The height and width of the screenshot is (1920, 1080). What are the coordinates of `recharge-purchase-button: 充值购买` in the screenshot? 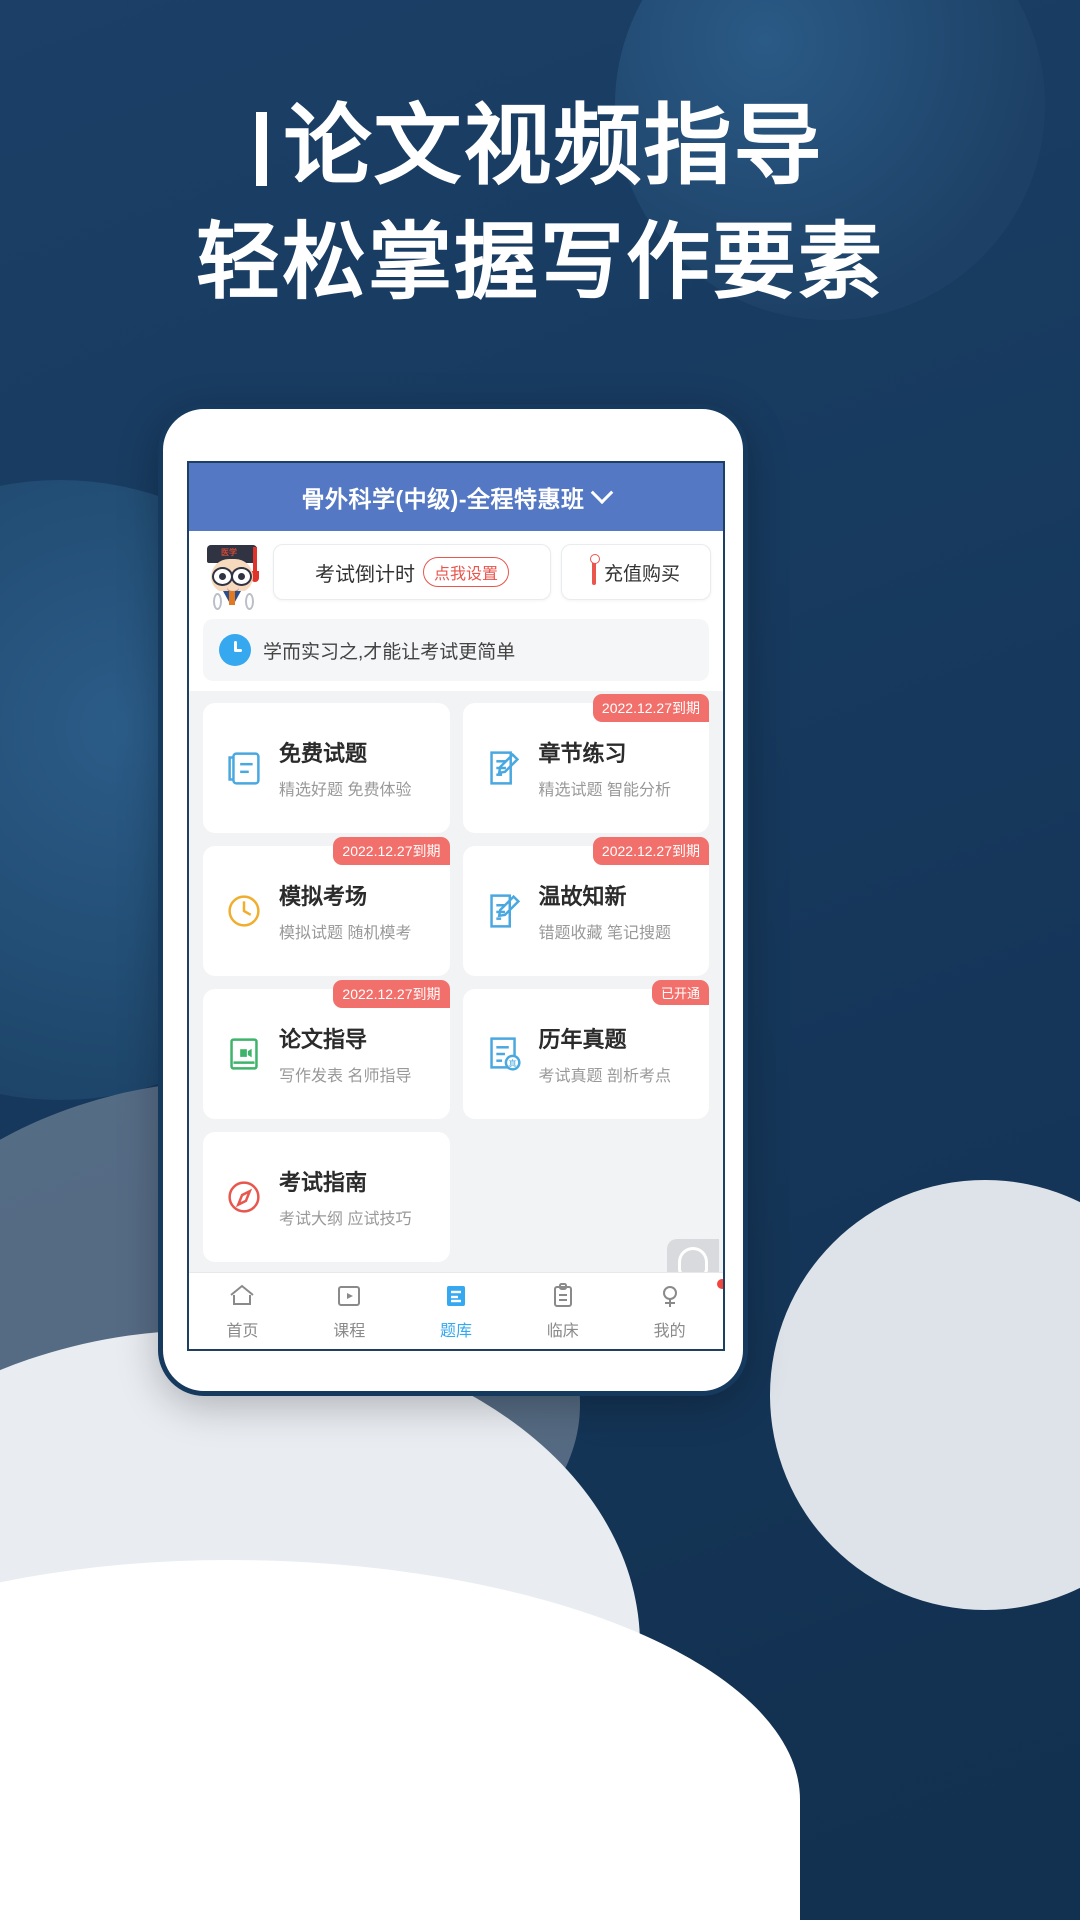 It's located at (636, 572).